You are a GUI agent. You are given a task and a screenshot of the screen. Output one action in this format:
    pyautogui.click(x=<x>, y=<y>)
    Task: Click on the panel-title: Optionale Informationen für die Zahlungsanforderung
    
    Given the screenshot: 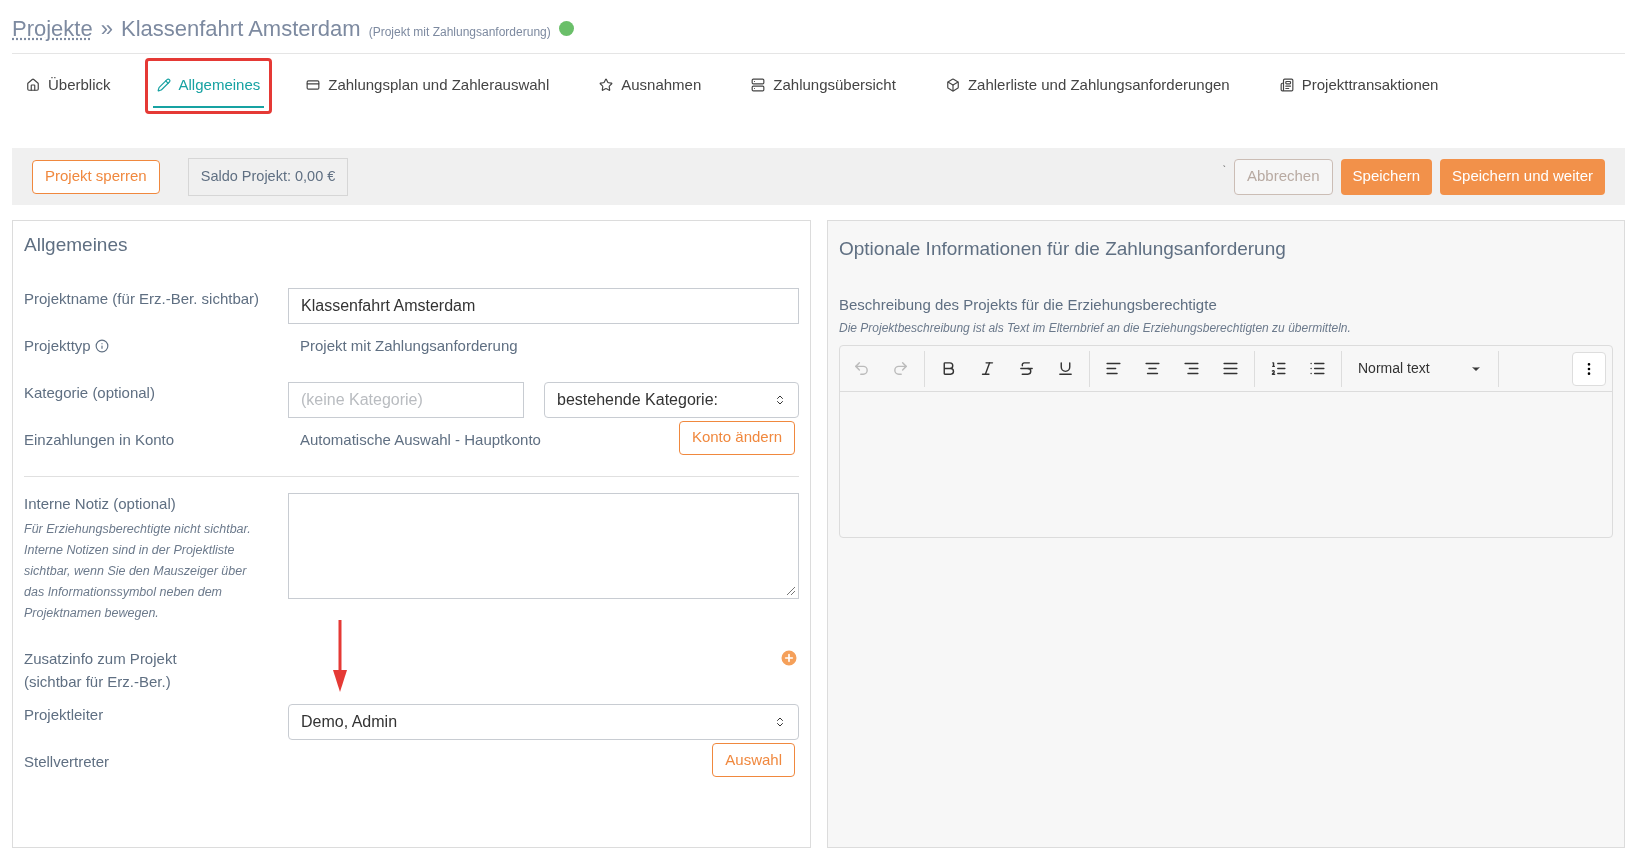 What is the action you would take?
    pyautogui.click(x=1063, y=249)
    